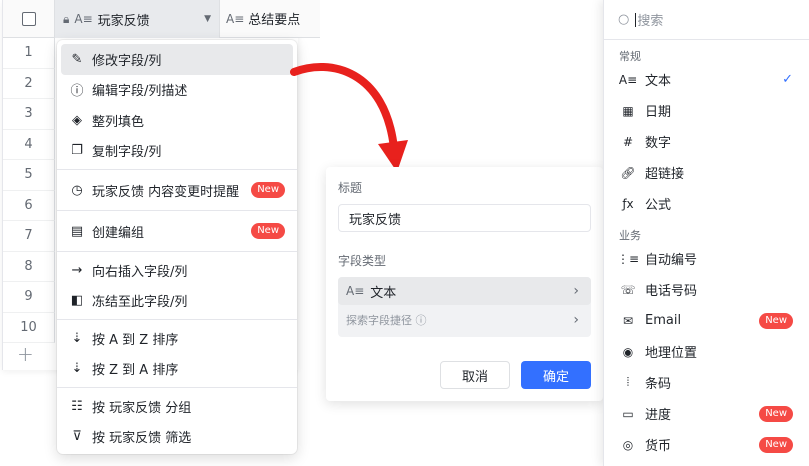 This screenshot has width=809, height=466. Describe the element at coordinates (475, 375) in the screenshot. I see `cancel-button: 取消` at that location.